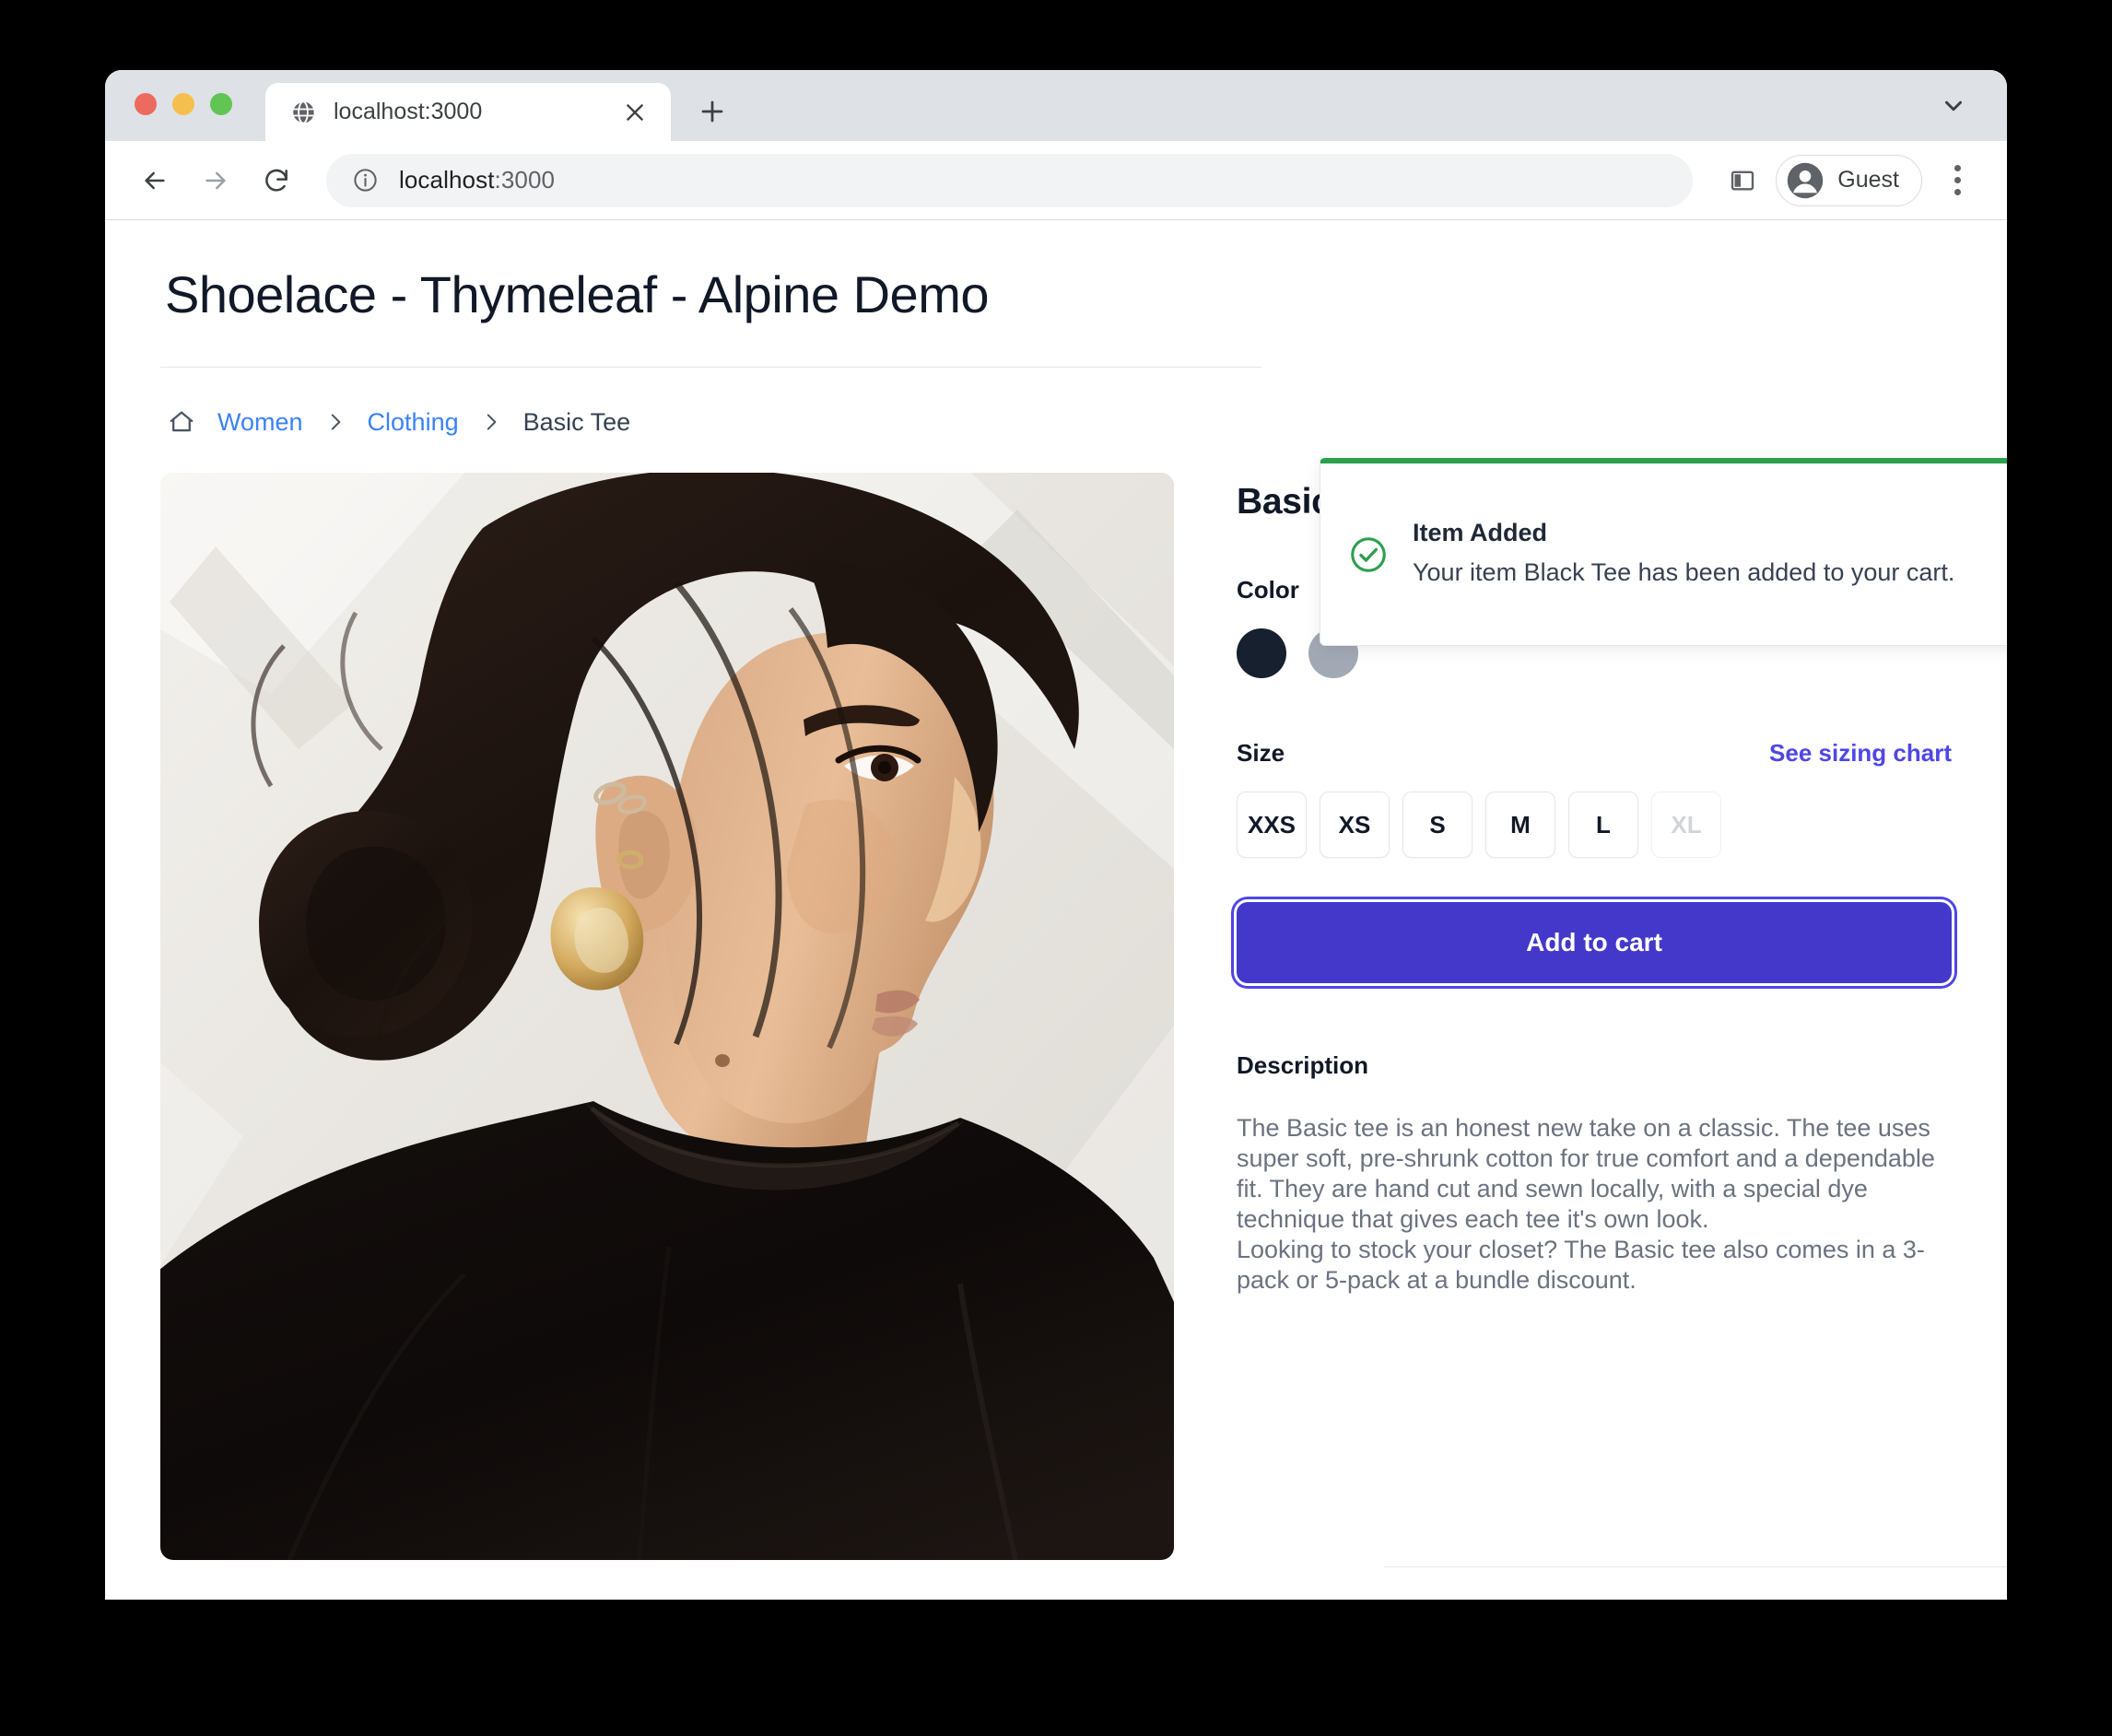  I want to click on toast-title: Item Added, so click(1480, 533).